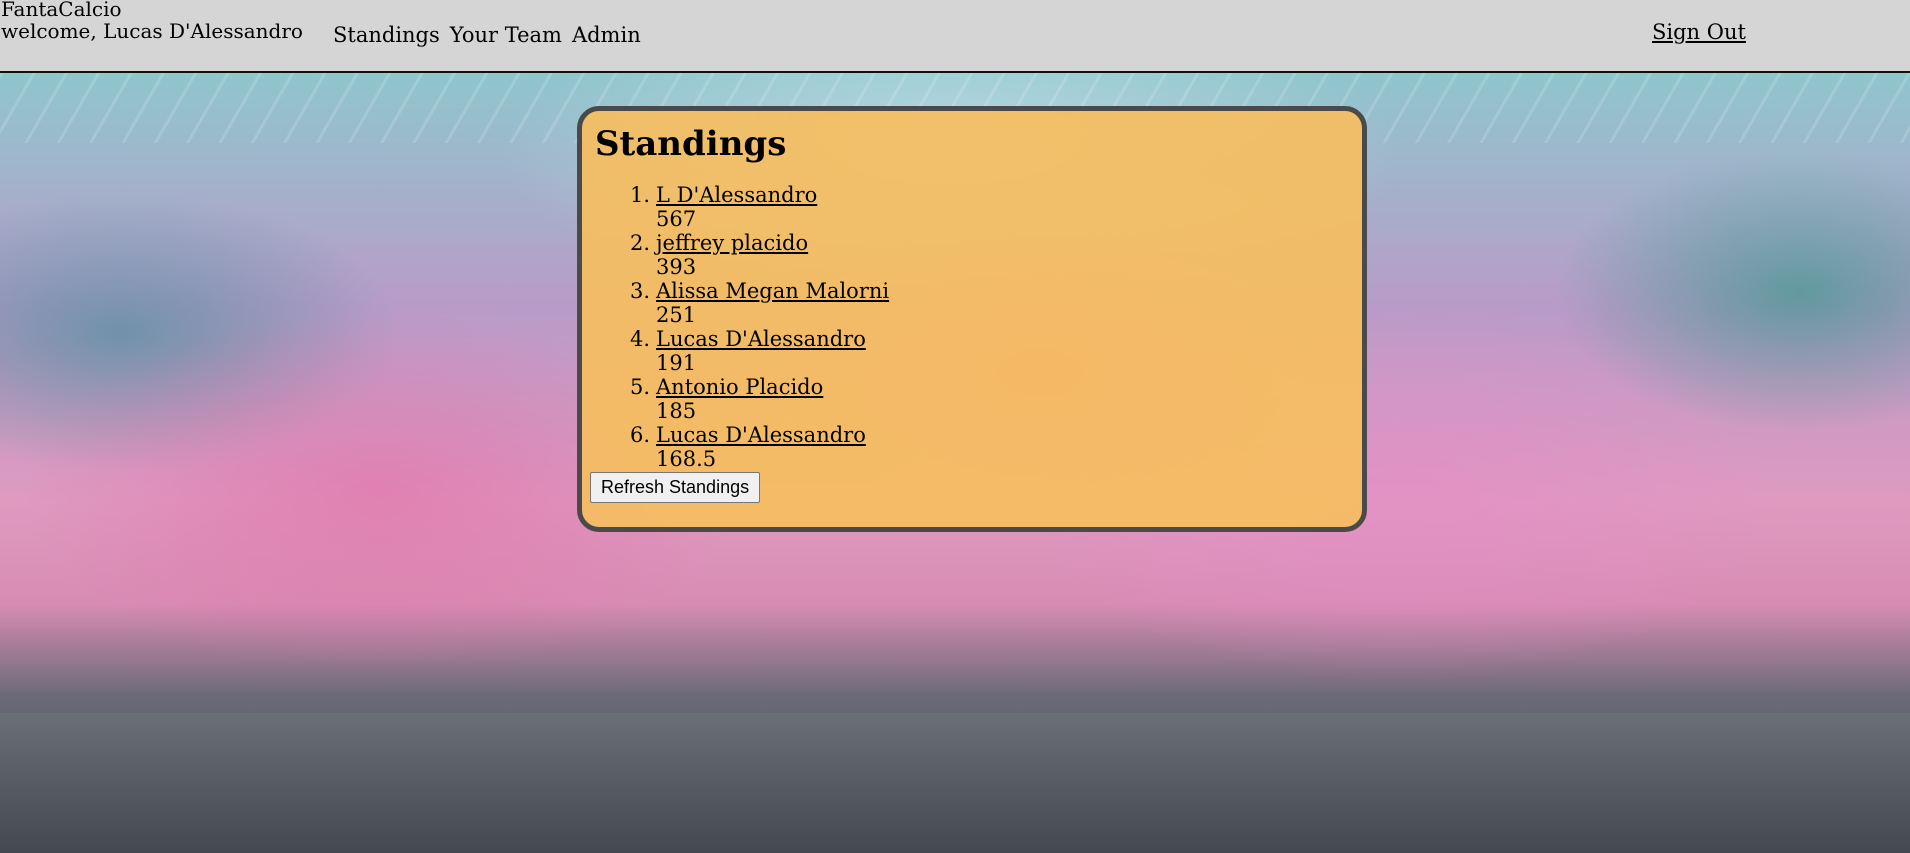  What do you see at coordinates (386, 35) in the screenshot?
I see `nav-standings-link: Standings` at bounding box center [386, 35].